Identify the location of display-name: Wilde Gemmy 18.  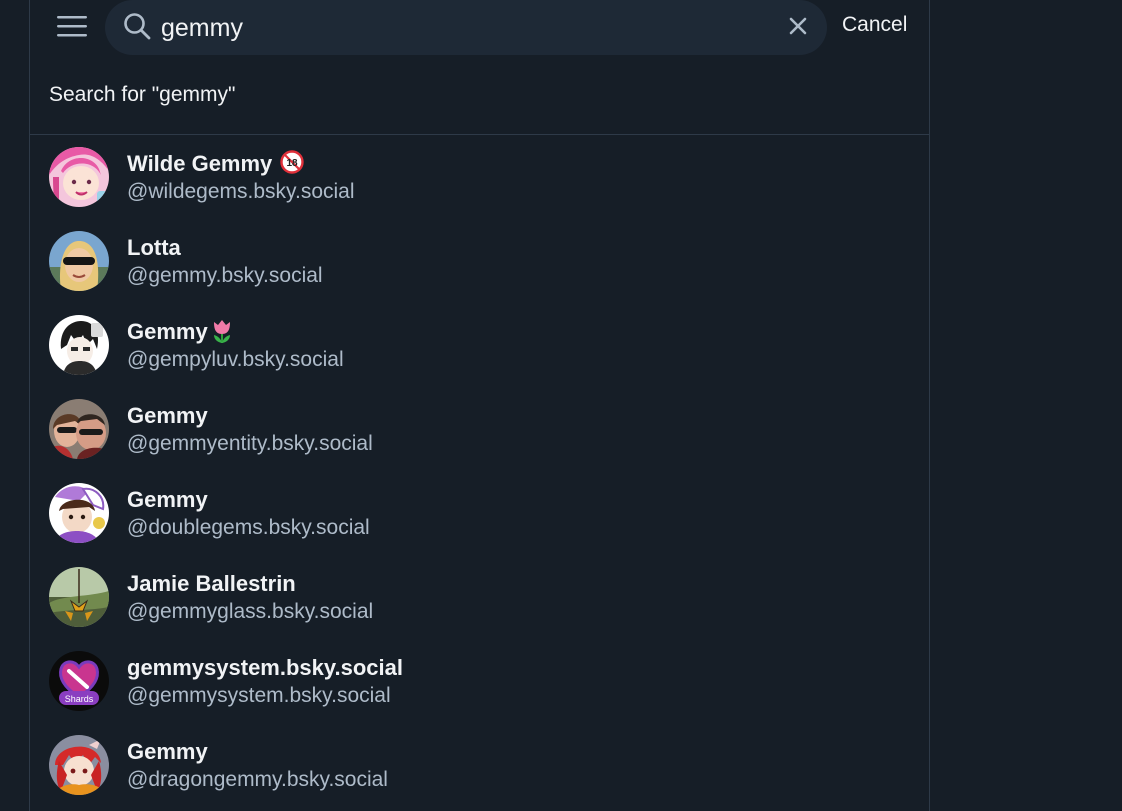
(241, 164).